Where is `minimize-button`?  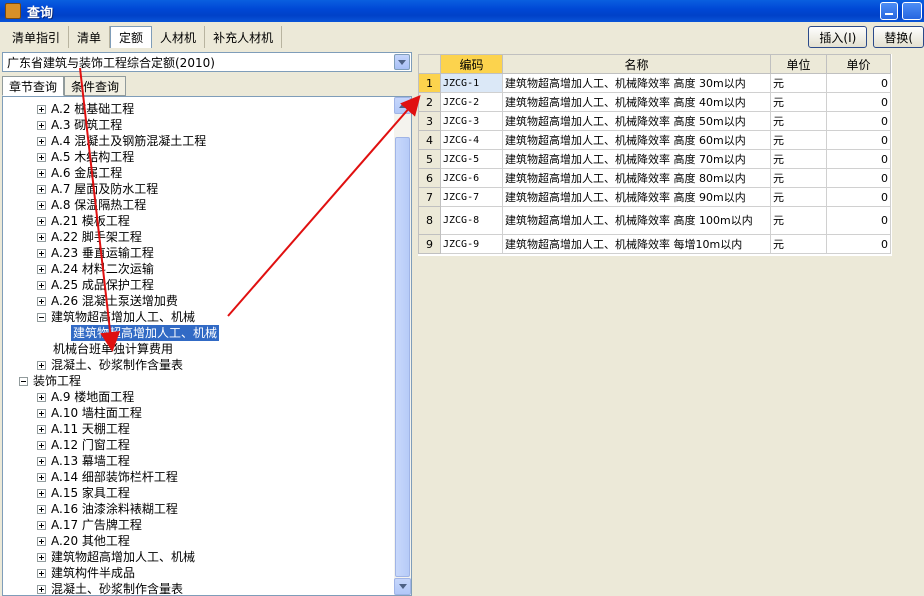
minimize-button is located at coordinates (889, 11).